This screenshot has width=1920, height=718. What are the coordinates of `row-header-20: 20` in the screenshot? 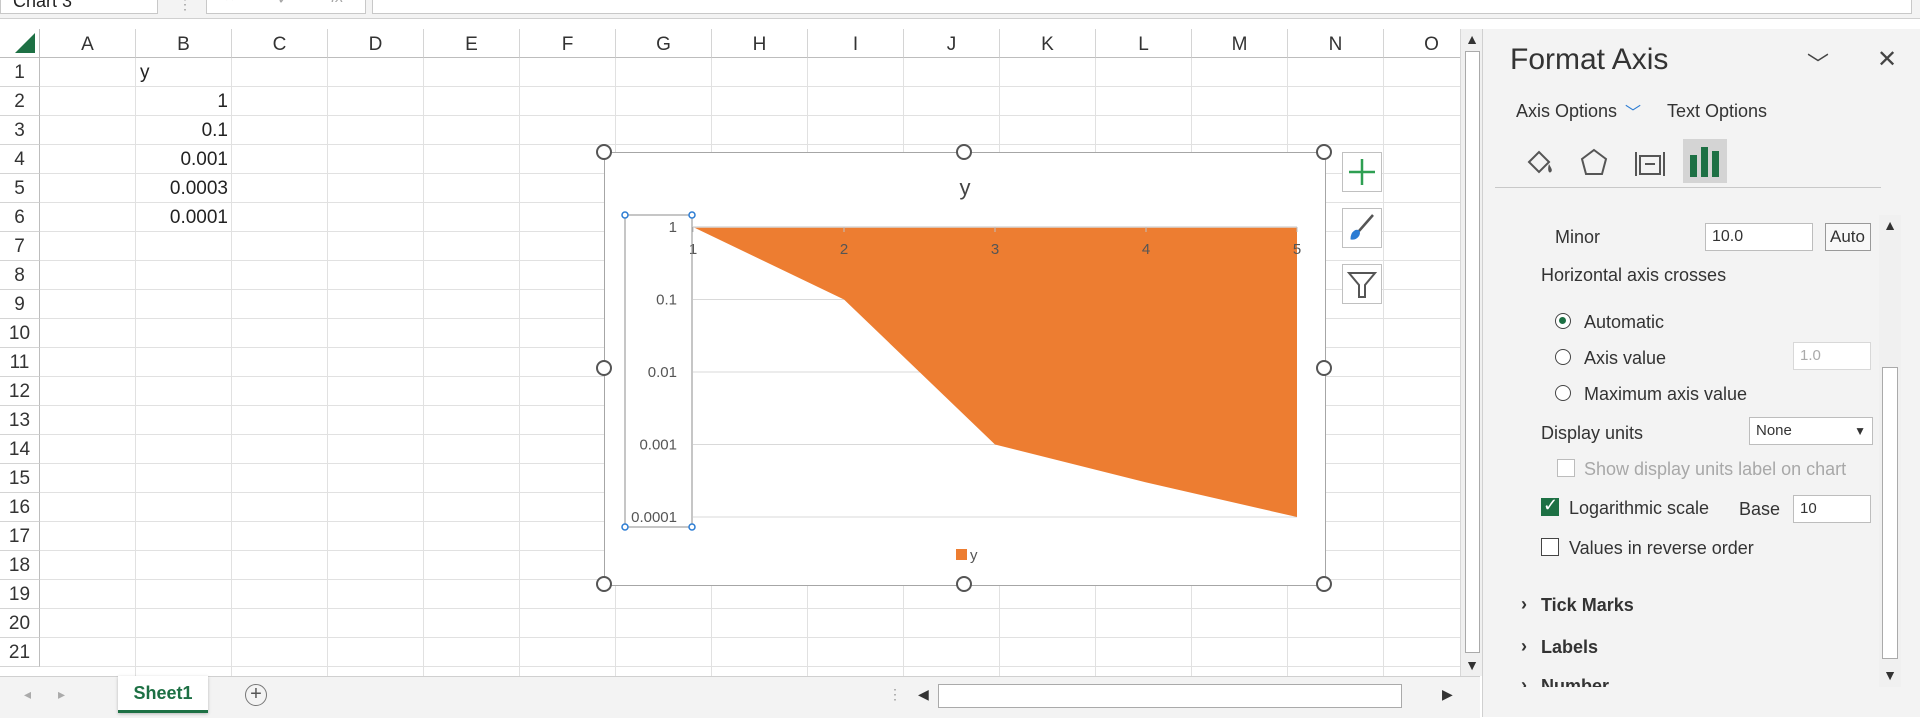 It's located at (20, 623).